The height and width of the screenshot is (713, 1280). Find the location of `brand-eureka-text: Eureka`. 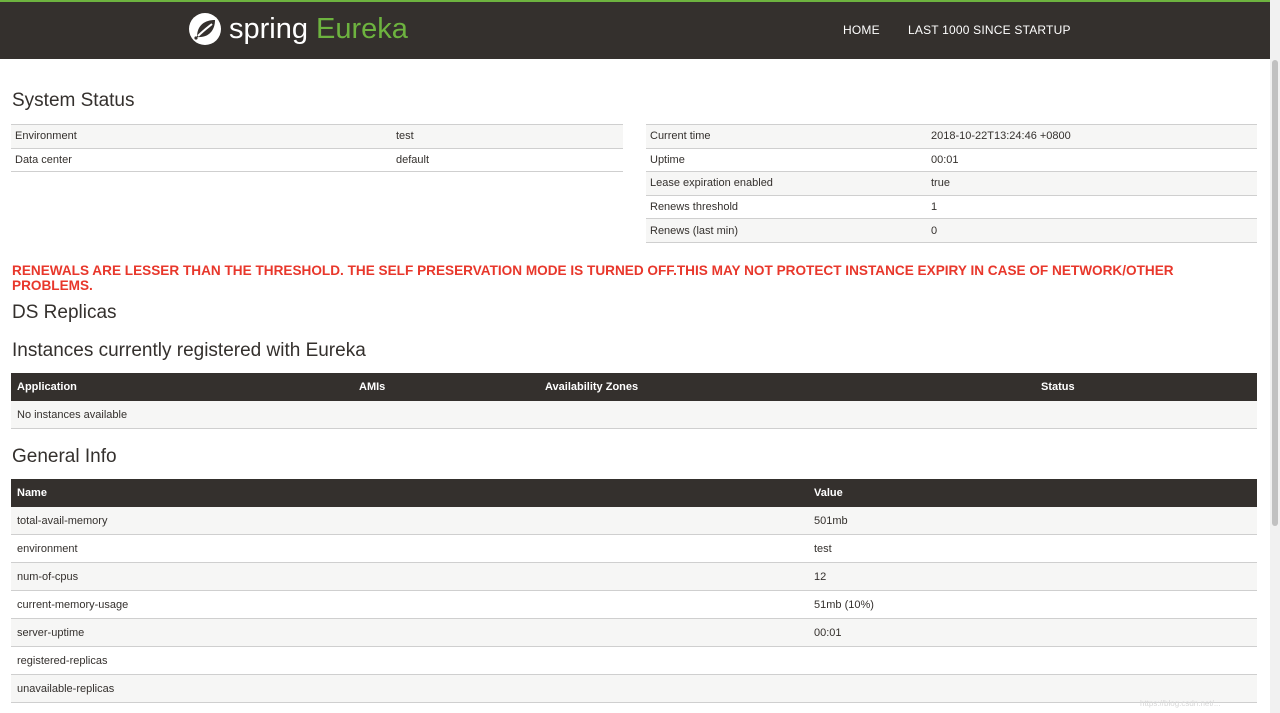

brand-eureka-text: Eureka is located at coordinates (362, 28).